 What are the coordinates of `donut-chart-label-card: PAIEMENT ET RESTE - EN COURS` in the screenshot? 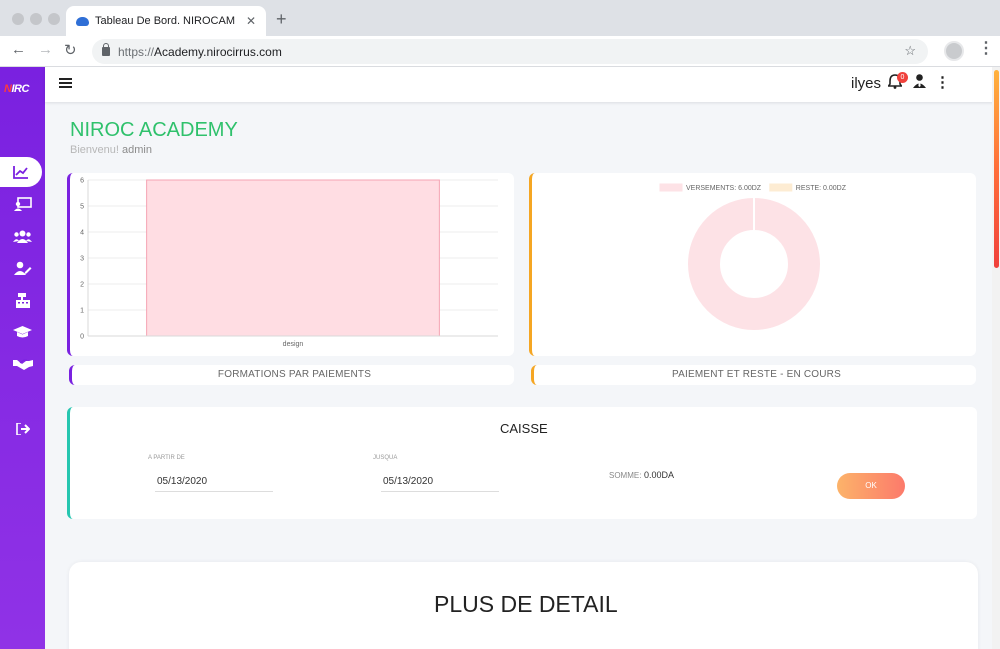 It's located at (753, 375).